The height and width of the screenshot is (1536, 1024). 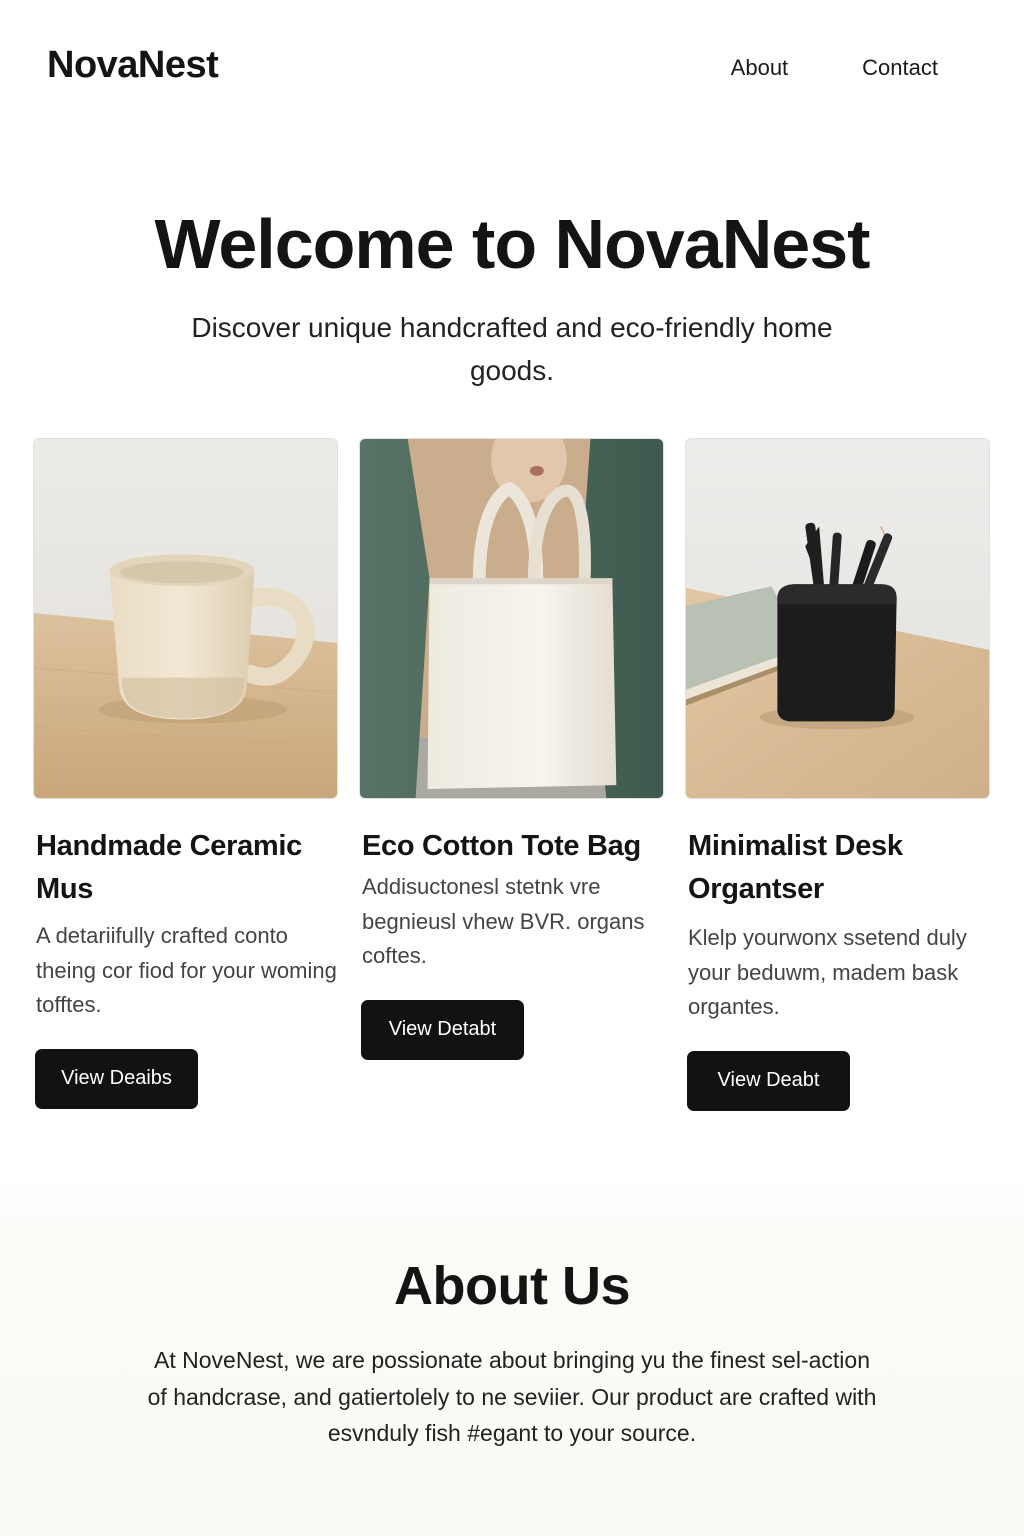 I want to click on nav-link-about: About, so click(x=760, y=68).